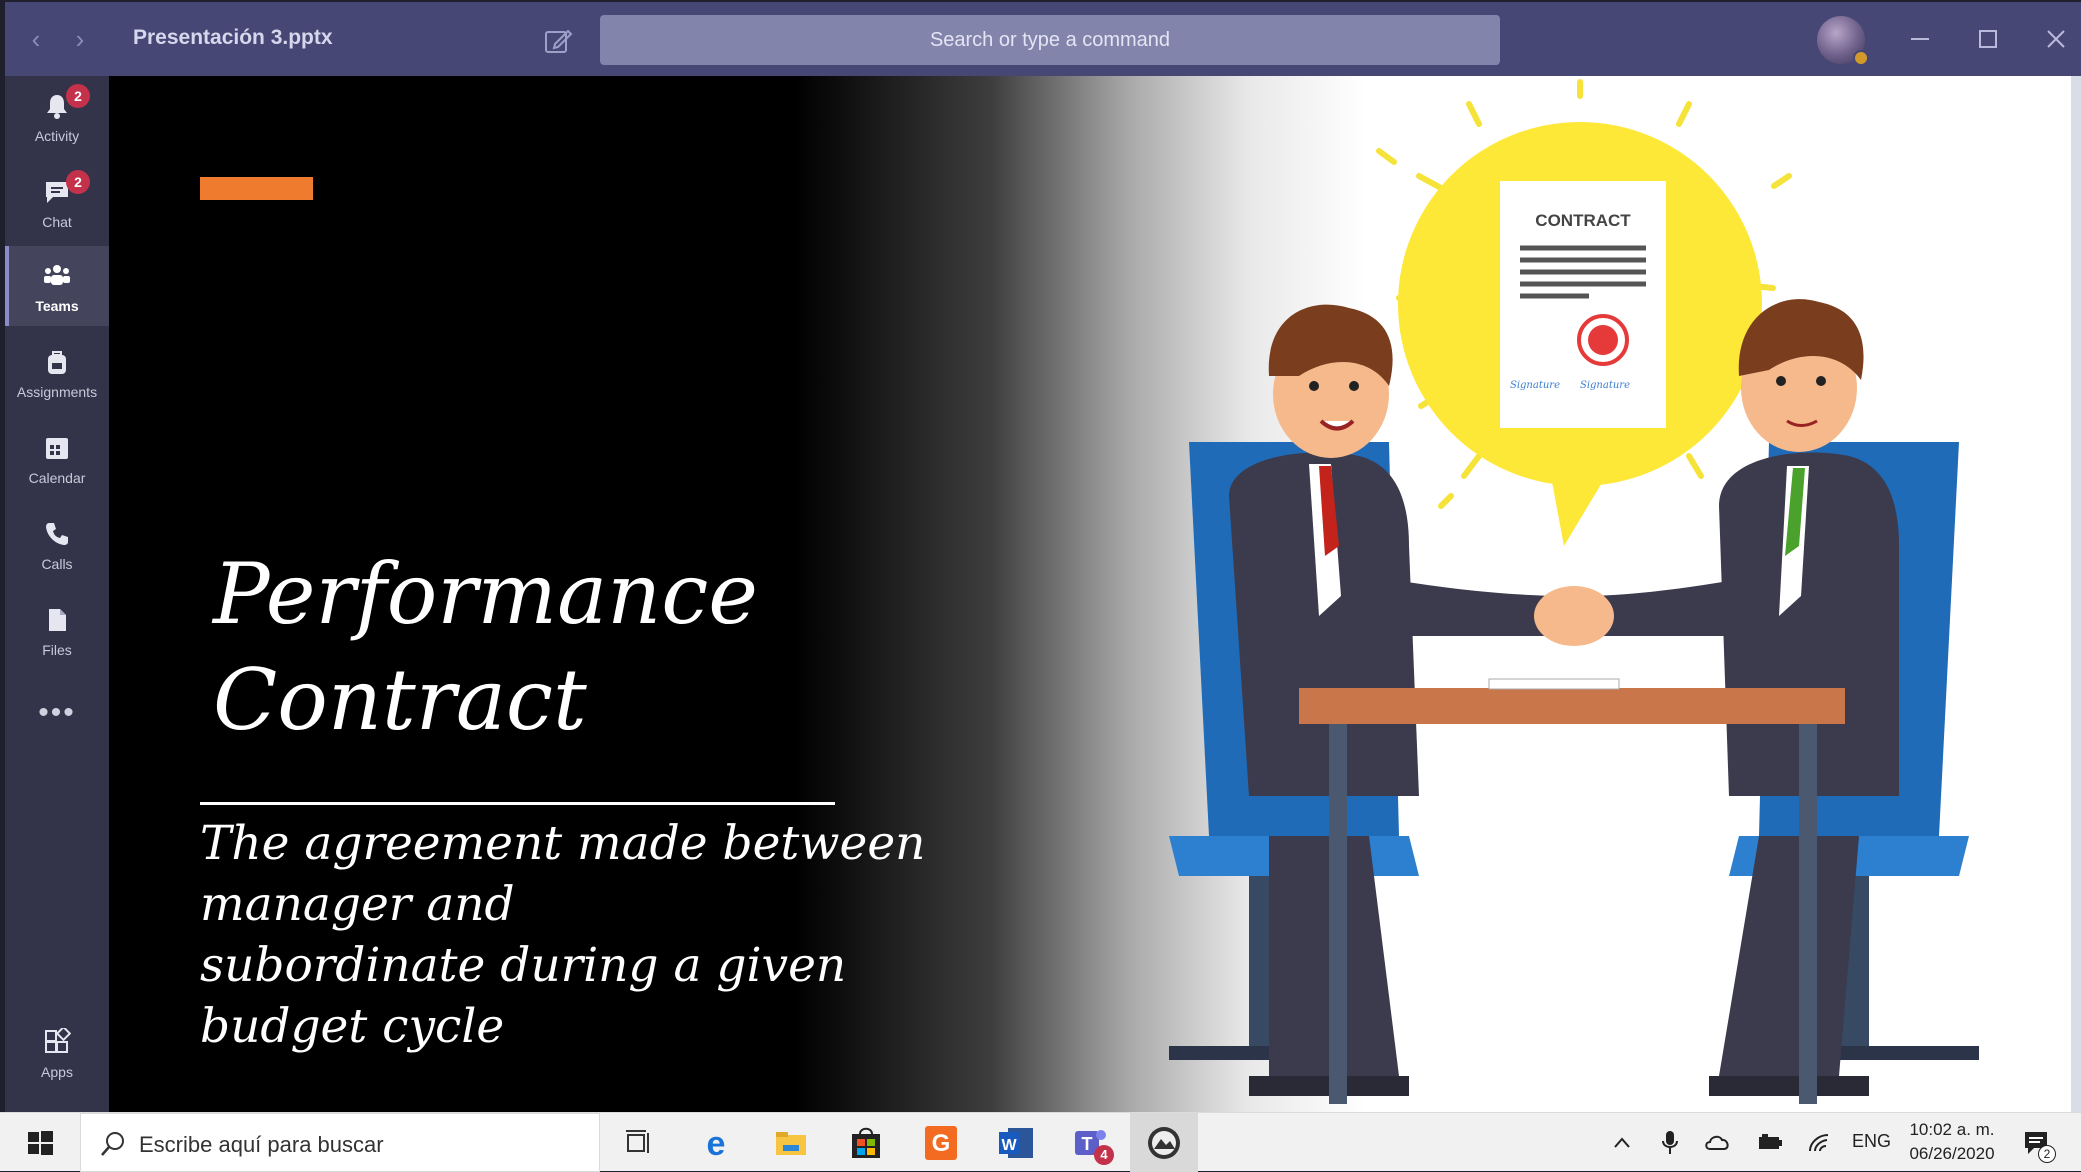  I want to click on contract-heading: CONTRACT, so click(1583, 220).